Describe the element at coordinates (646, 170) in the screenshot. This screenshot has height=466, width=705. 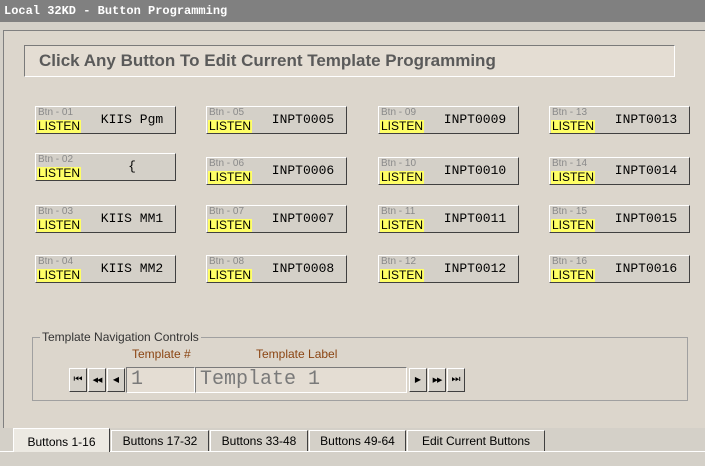
I see `button-name: INPT0014` at that location.